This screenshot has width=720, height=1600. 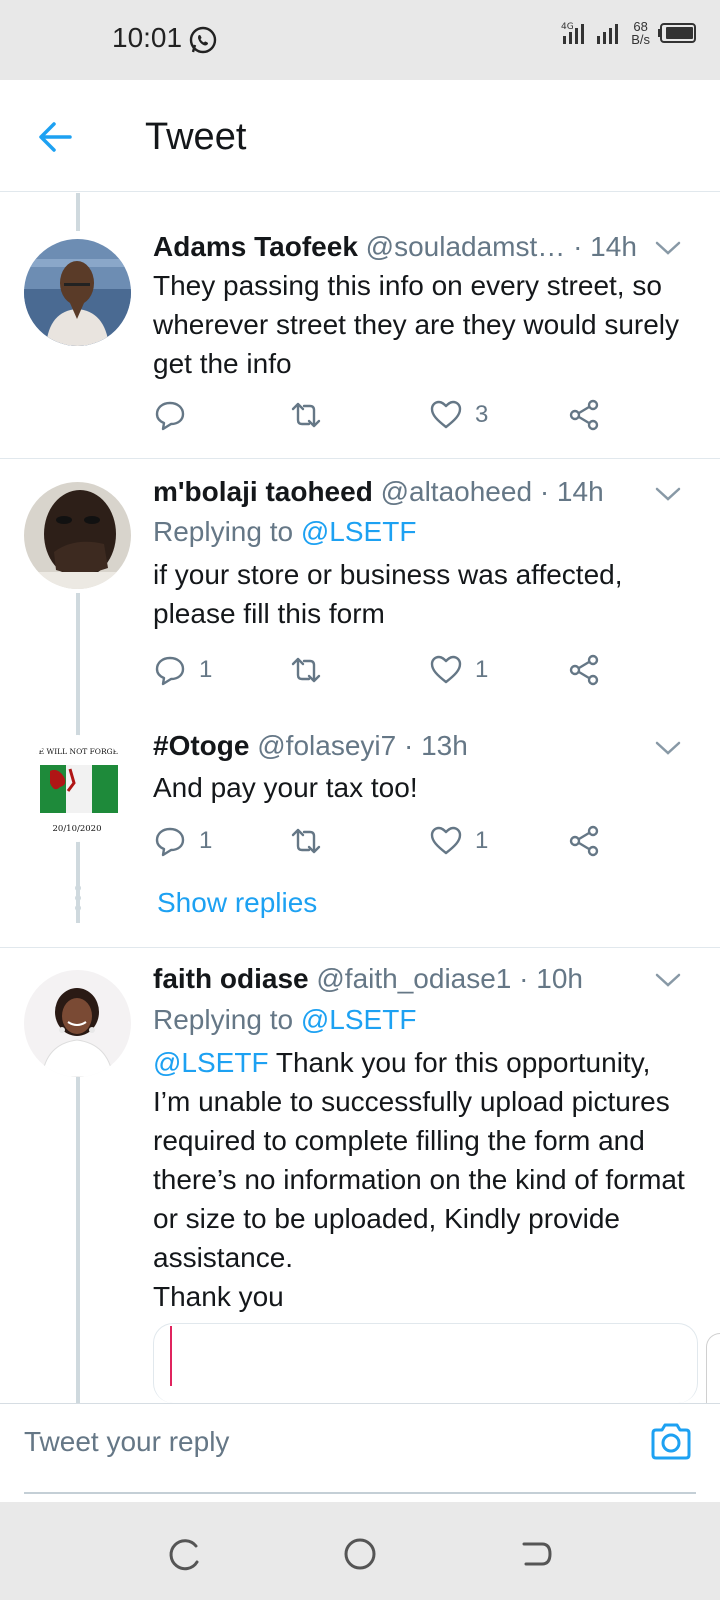 I want to click on page-title: Tweet, so click(x=196, y=137).